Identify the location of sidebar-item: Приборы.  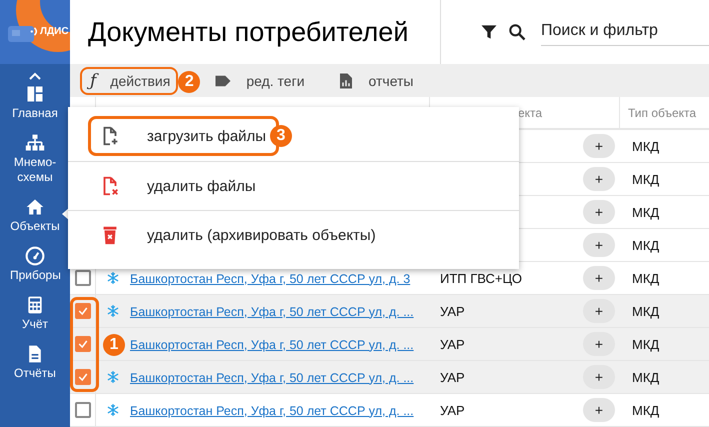
(35, 266).